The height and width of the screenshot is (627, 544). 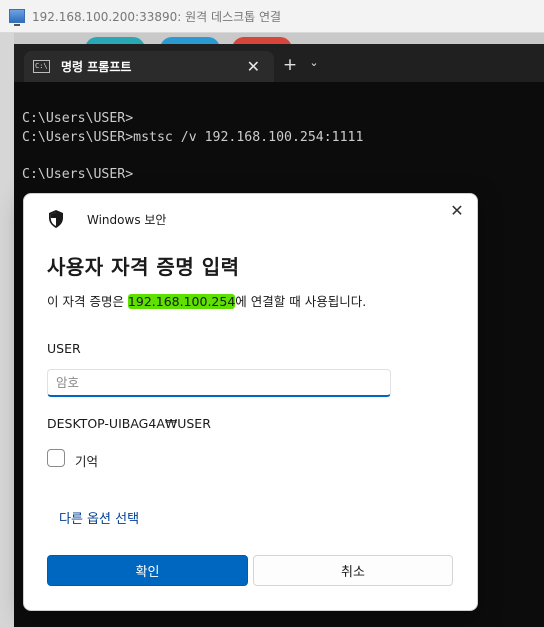 What do you see at coordinates (87, 301) in the screenshot?
I see `description-prefix: 이 자격 증명은` at bounding box center [87, 301].